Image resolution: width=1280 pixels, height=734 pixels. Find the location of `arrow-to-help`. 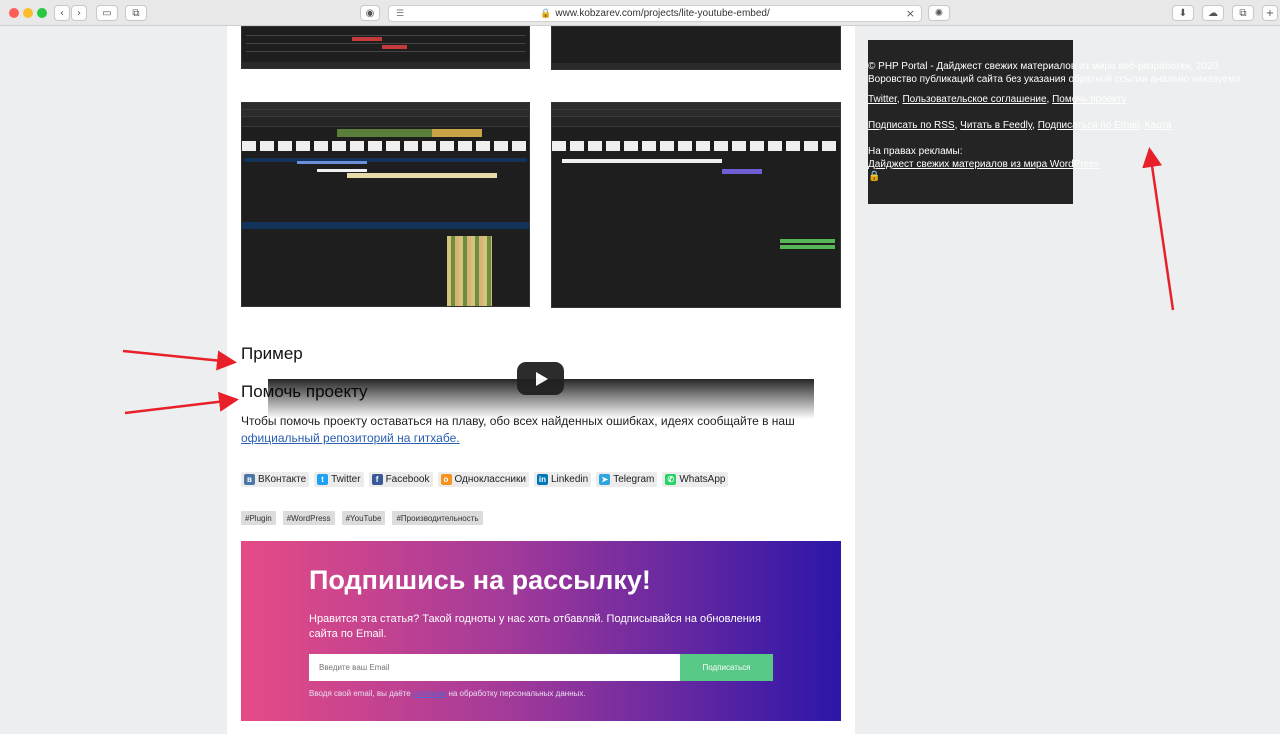

arrow-to-help is located at coordinates (181, 403).